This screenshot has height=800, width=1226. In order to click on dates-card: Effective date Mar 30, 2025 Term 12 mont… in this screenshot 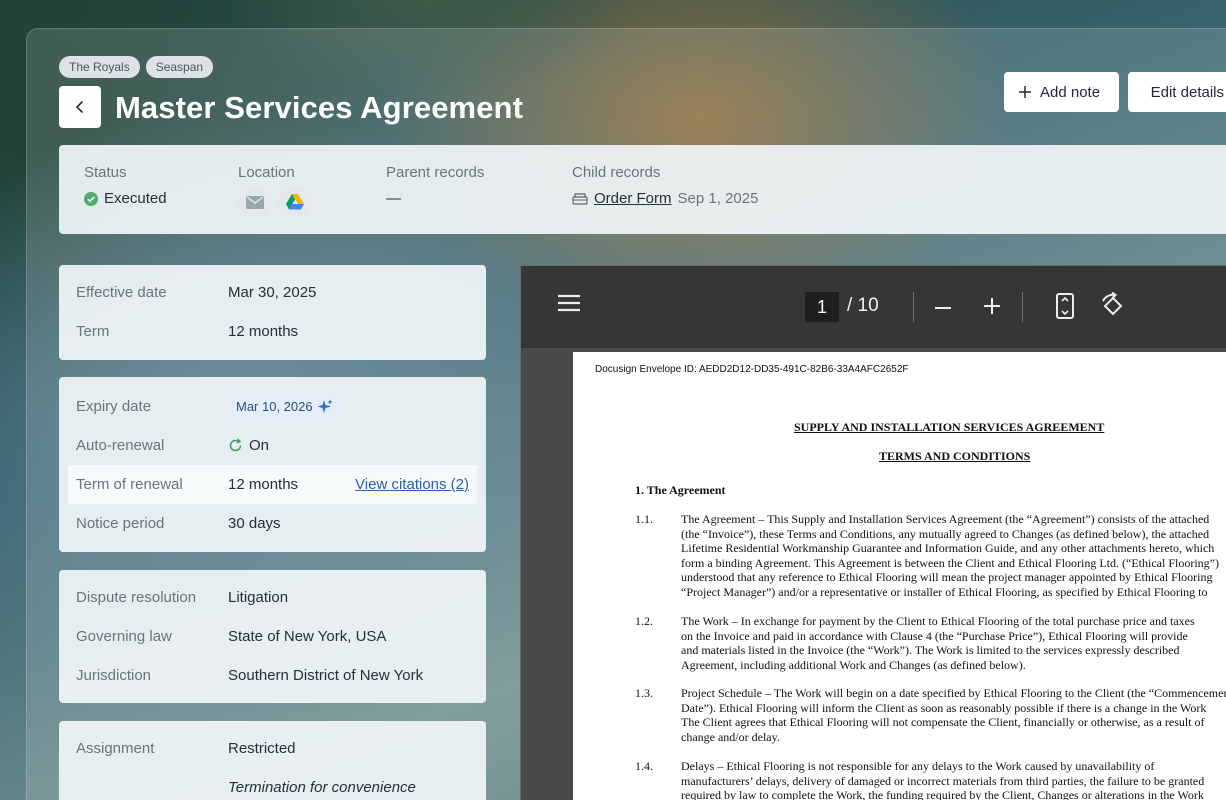, I will do `click(272, 312)`.